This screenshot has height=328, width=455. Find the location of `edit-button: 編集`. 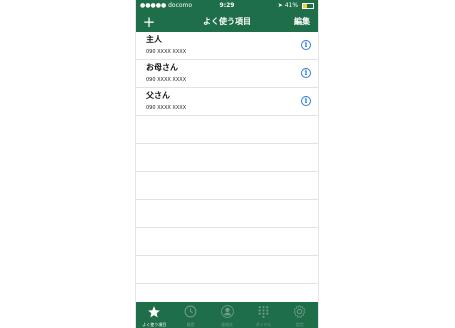

edit-button: 編集 is located at coordinates (302, 22).